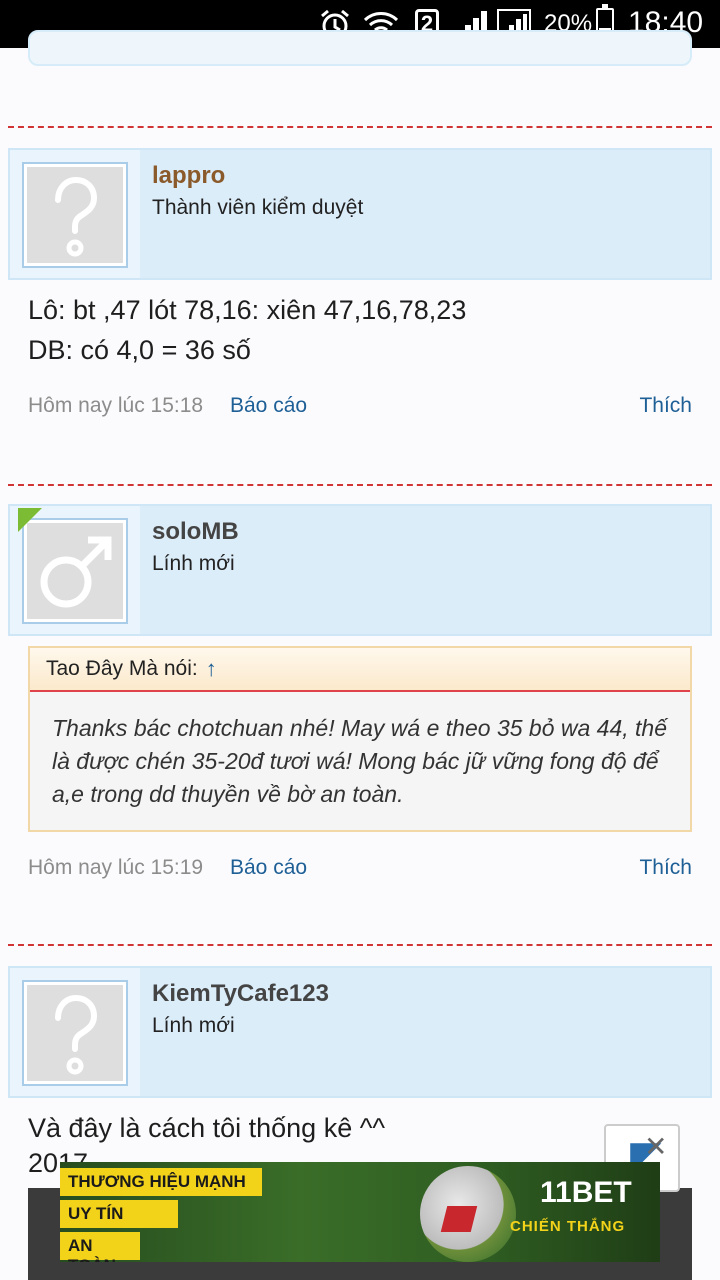 This screenshot has width=720, height=1280. I want to click on male-avatar-icon, so click(76, 572).